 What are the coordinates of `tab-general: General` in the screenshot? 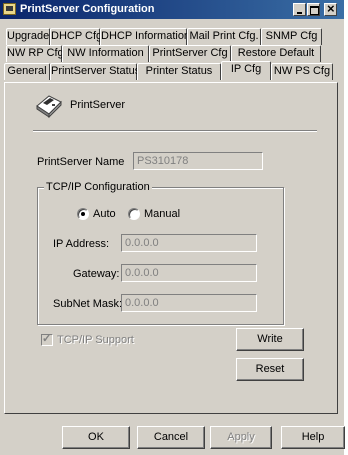 It's located at (27, 71).